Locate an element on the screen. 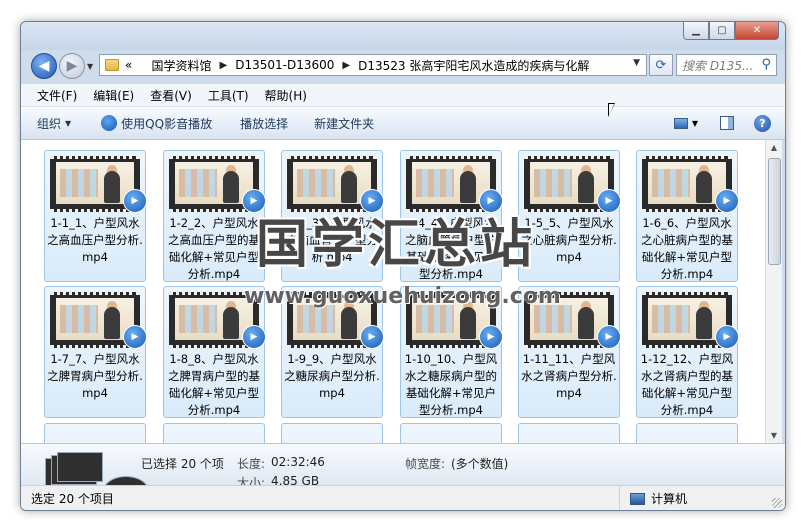 The image size is (805, 530). file-name: 1-12_12、户型风水之肾病户型的基础化解+常见户型分析.mp4 is located at coordinates (687, 384).